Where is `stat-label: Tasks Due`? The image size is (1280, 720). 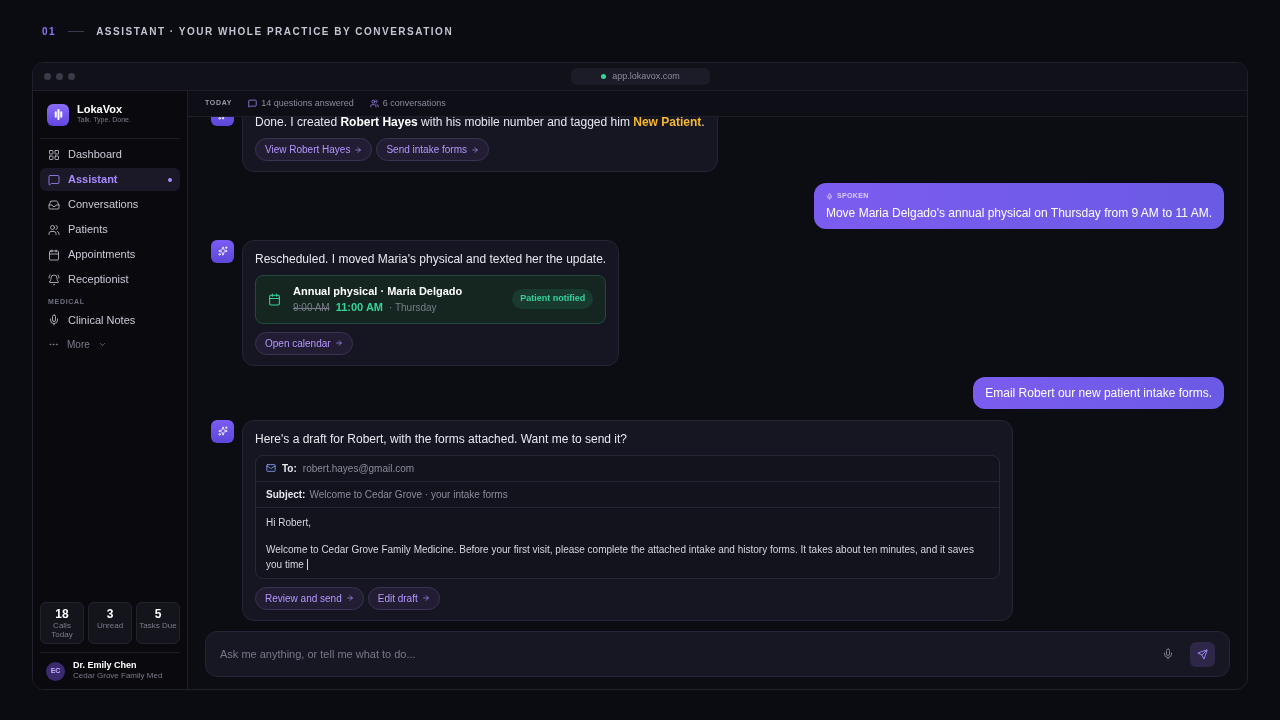
stat-label: Tasks Due is located at coordinates (158, 625).